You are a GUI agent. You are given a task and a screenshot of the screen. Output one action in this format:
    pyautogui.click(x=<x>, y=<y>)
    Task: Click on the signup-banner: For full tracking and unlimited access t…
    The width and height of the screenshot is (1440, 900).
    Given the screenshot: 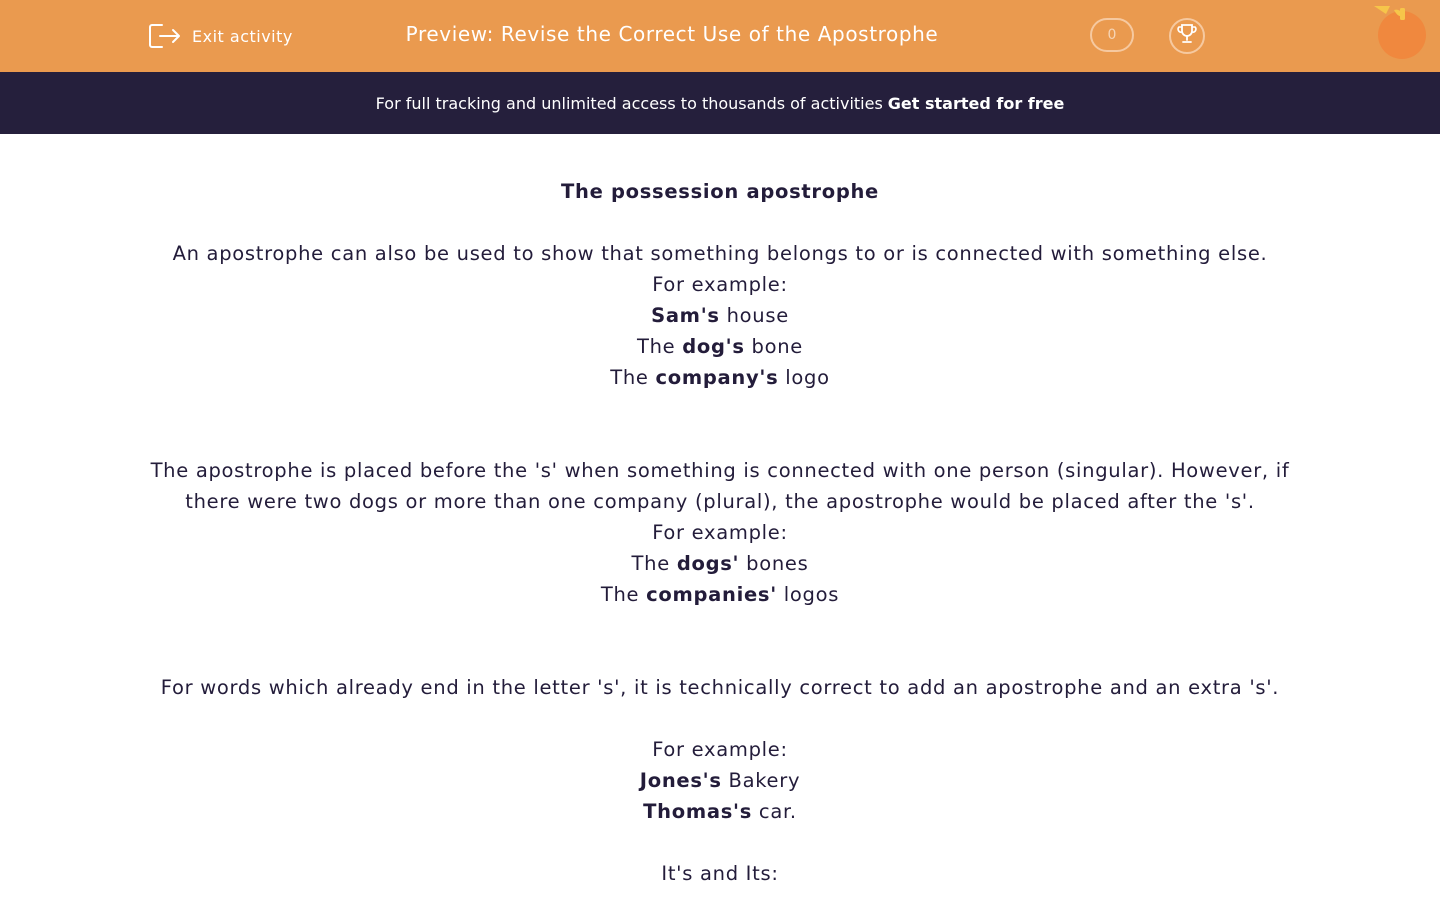 What is the action you would take?
    pyautogui.click(x=720, y=103)
    